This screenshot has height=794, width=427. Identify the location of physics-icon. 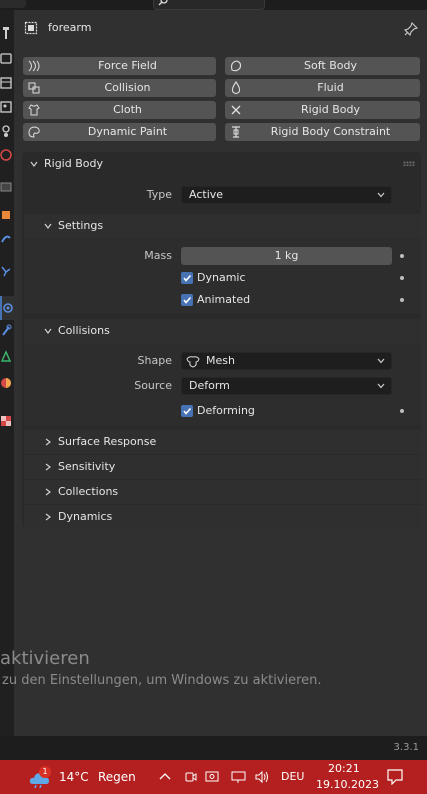
(8, 308).